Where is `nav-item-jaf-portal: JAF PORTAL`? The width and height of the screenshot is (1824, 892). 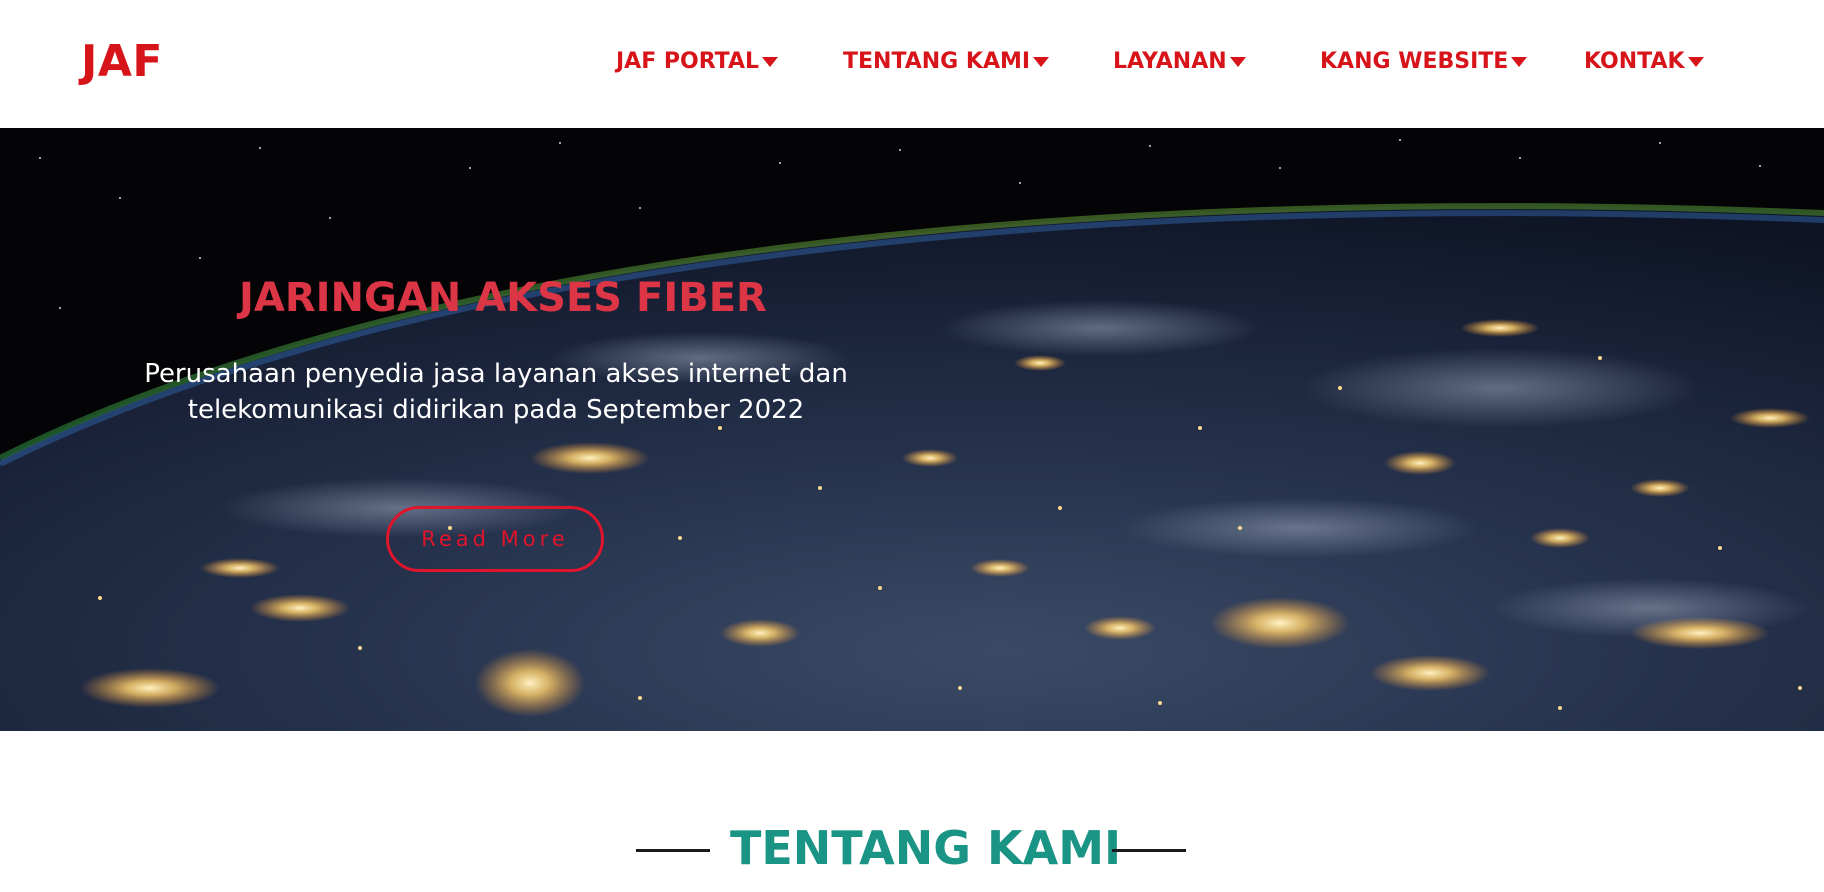
nav-item-jaf-portal: JAF PORTAL is located at coordinates (697, 62).